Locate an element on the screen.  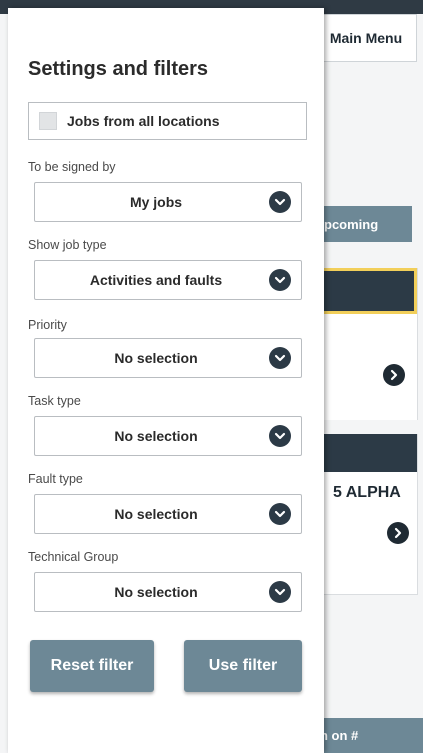
priority-label: Priority is located at coordinates (47, 325).